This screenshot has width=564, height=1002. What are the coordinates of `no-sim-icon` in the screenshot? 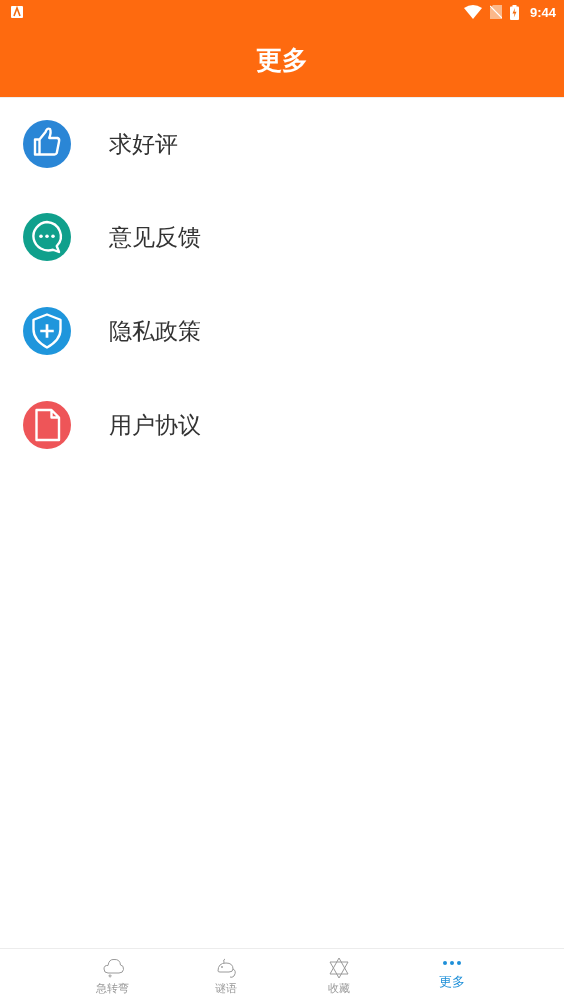 It's located at (495, 12).